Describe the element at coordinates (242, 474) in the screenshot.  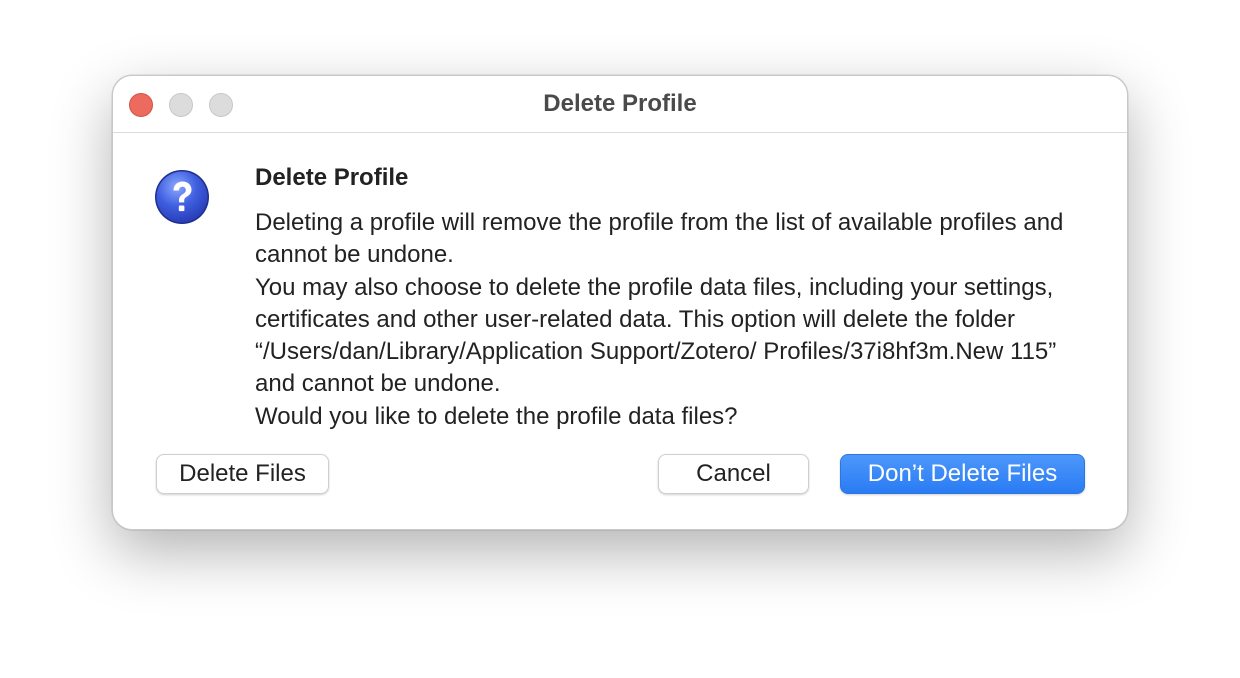
I see `delete-files-button: Delete Files` at that location.